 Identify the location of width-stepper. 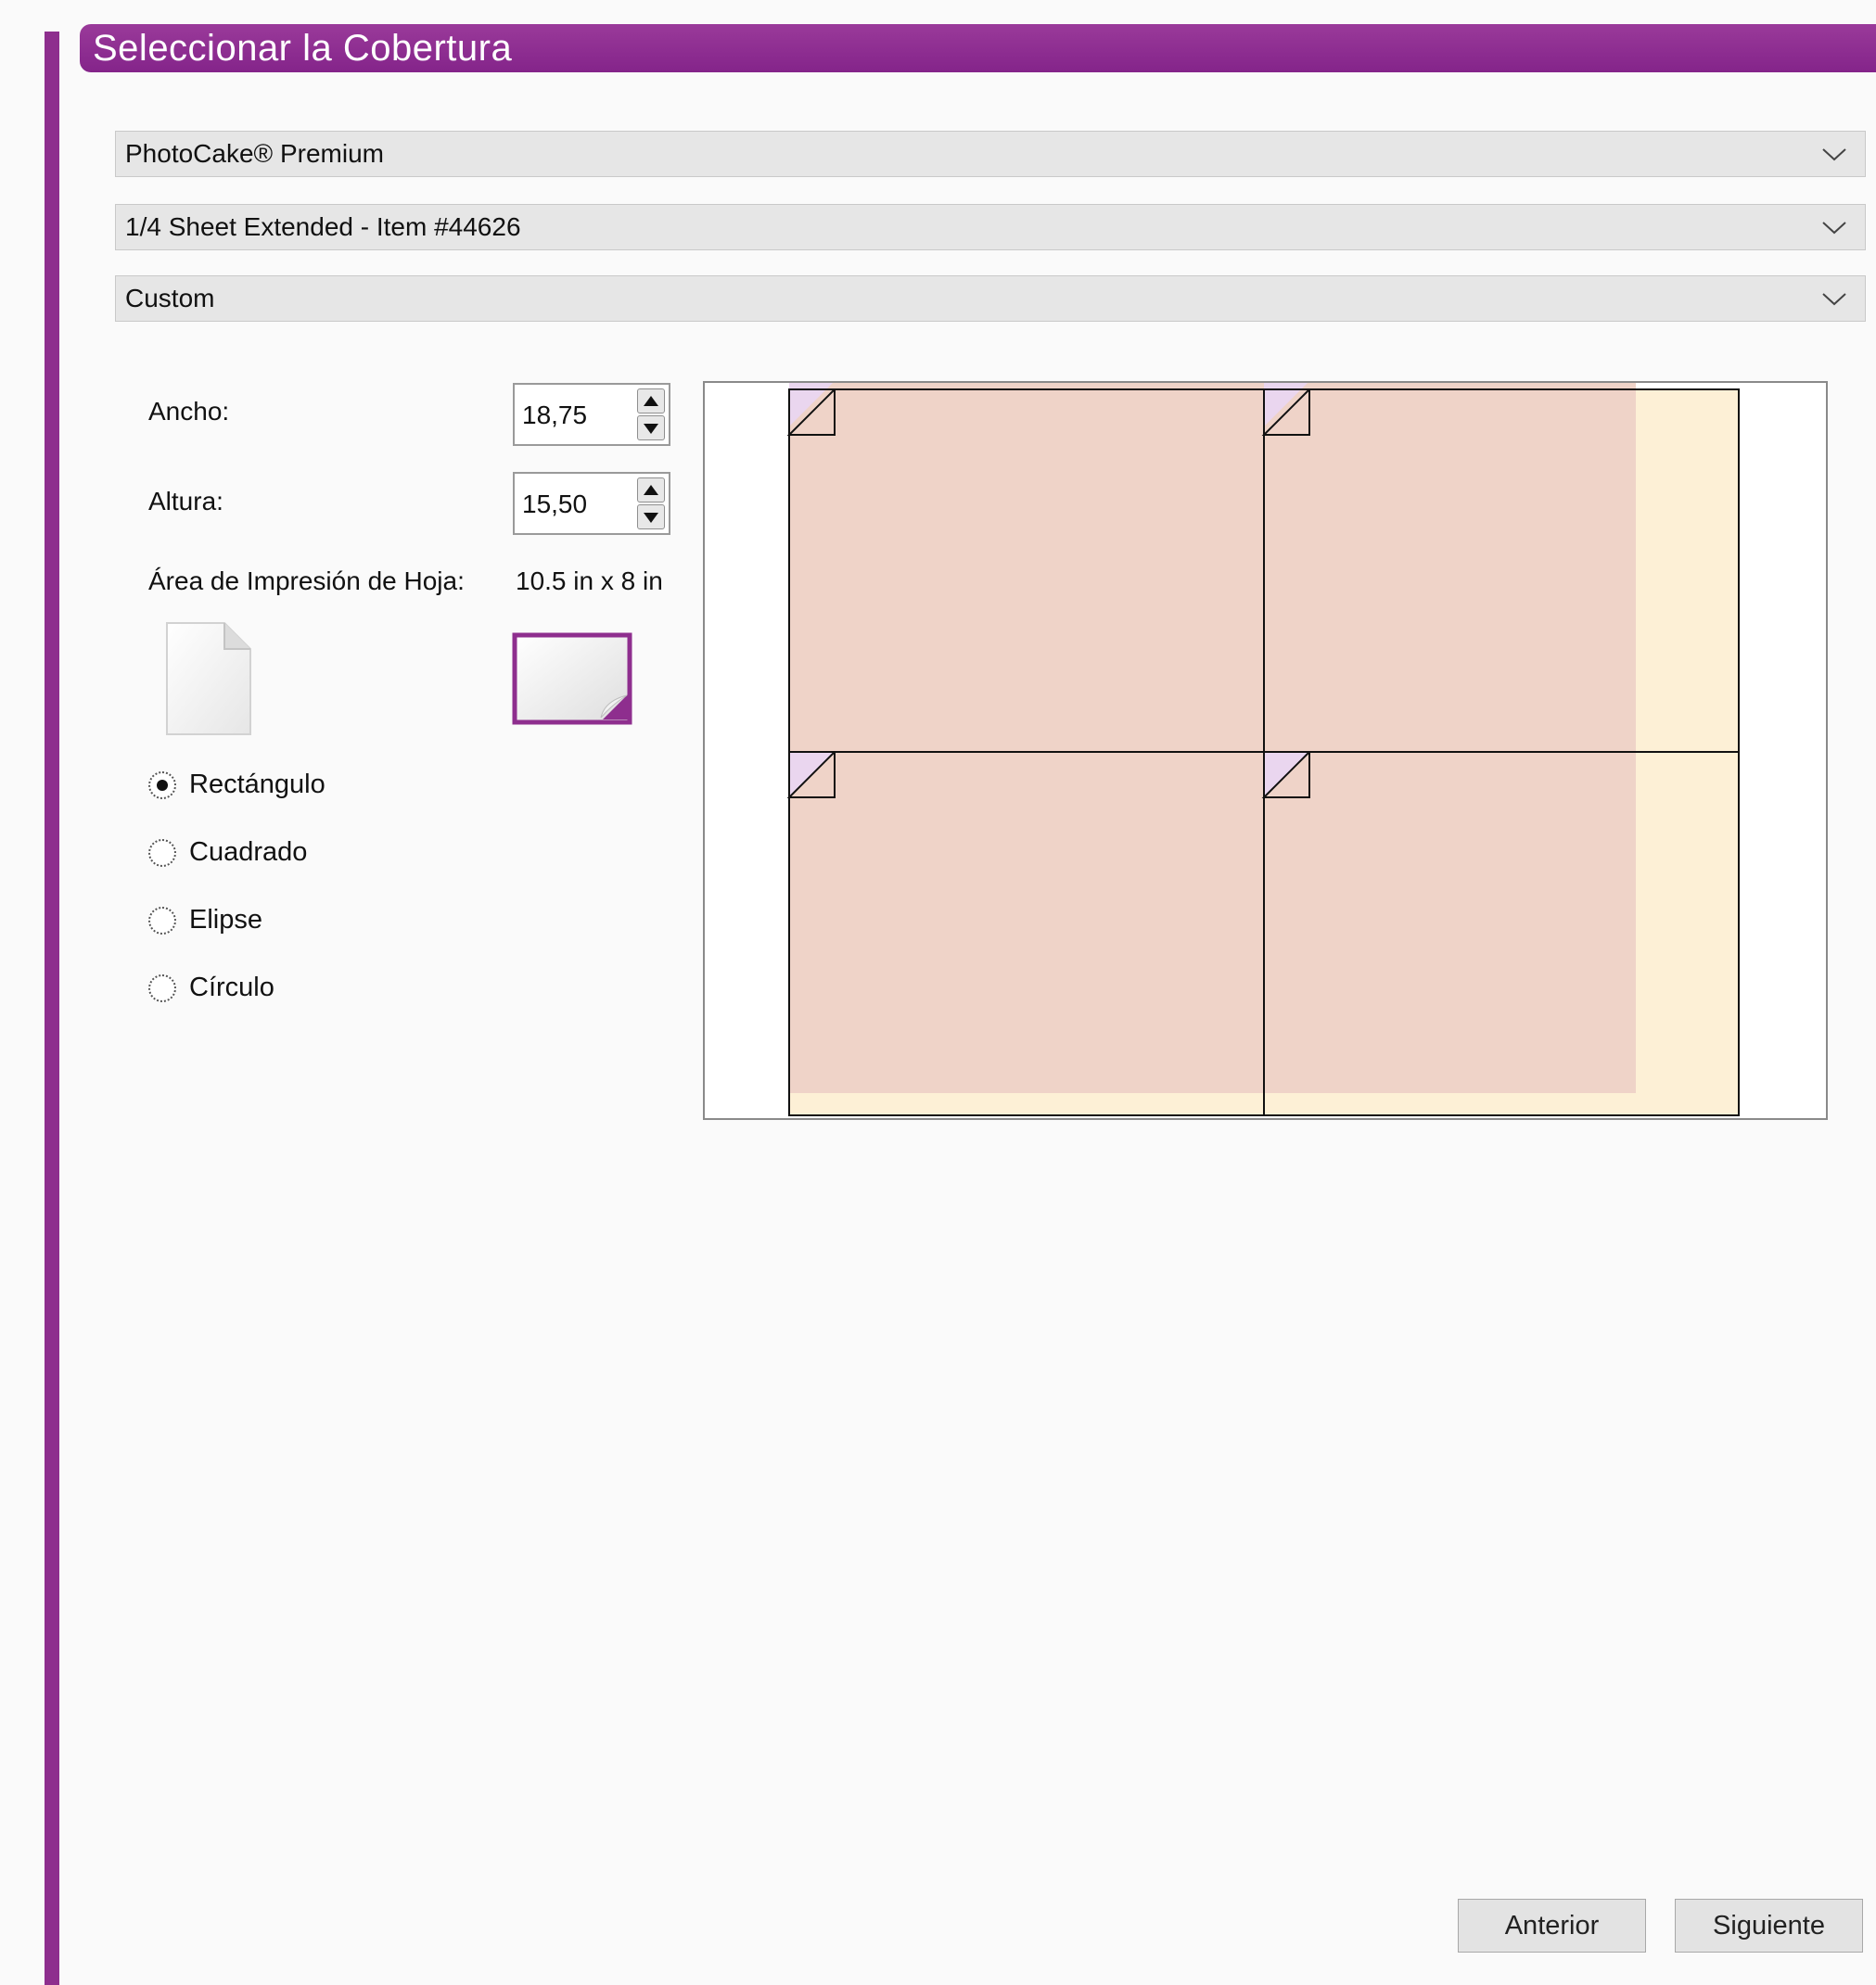
(591, 414).